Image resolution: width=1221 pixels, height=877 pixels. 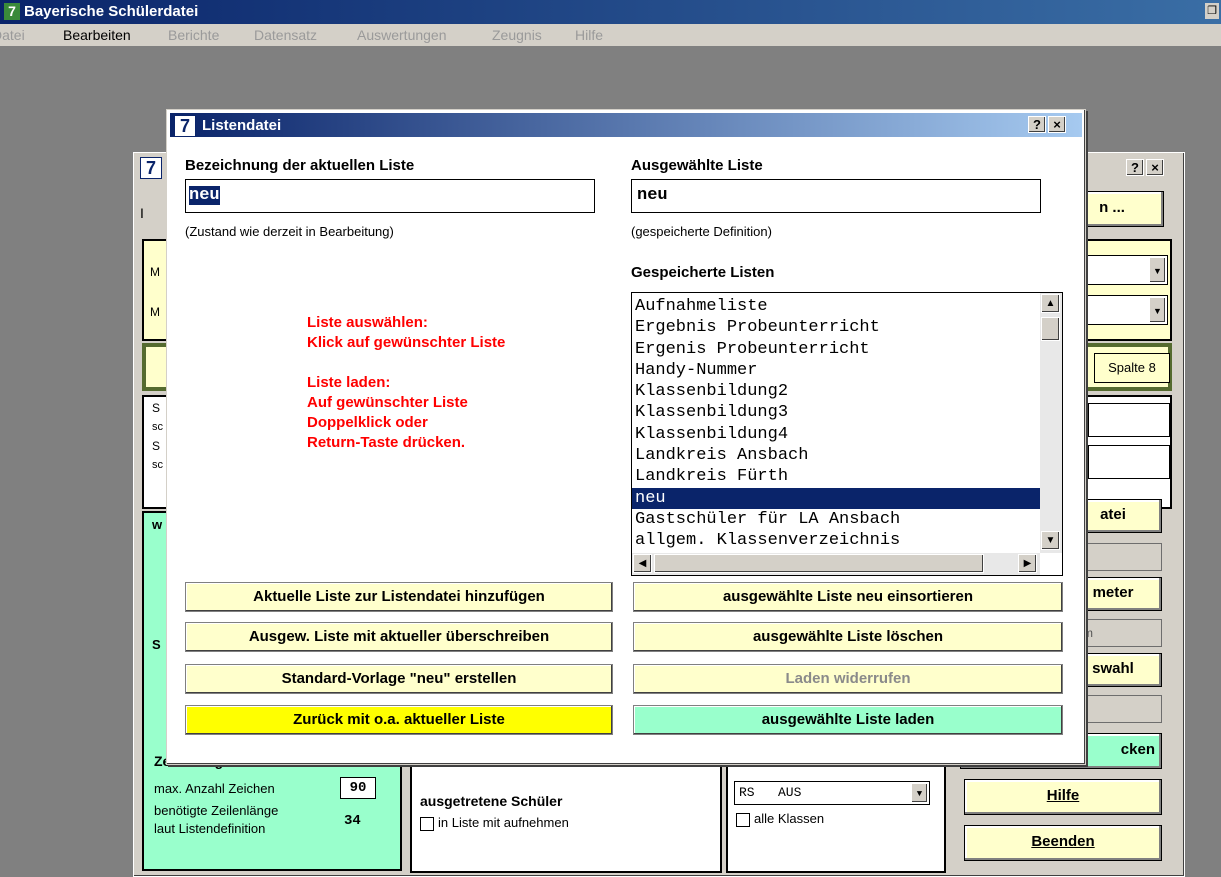 I want to click on alle-klassen-checkbox: alle Klassen, so click(x=780, y=819).